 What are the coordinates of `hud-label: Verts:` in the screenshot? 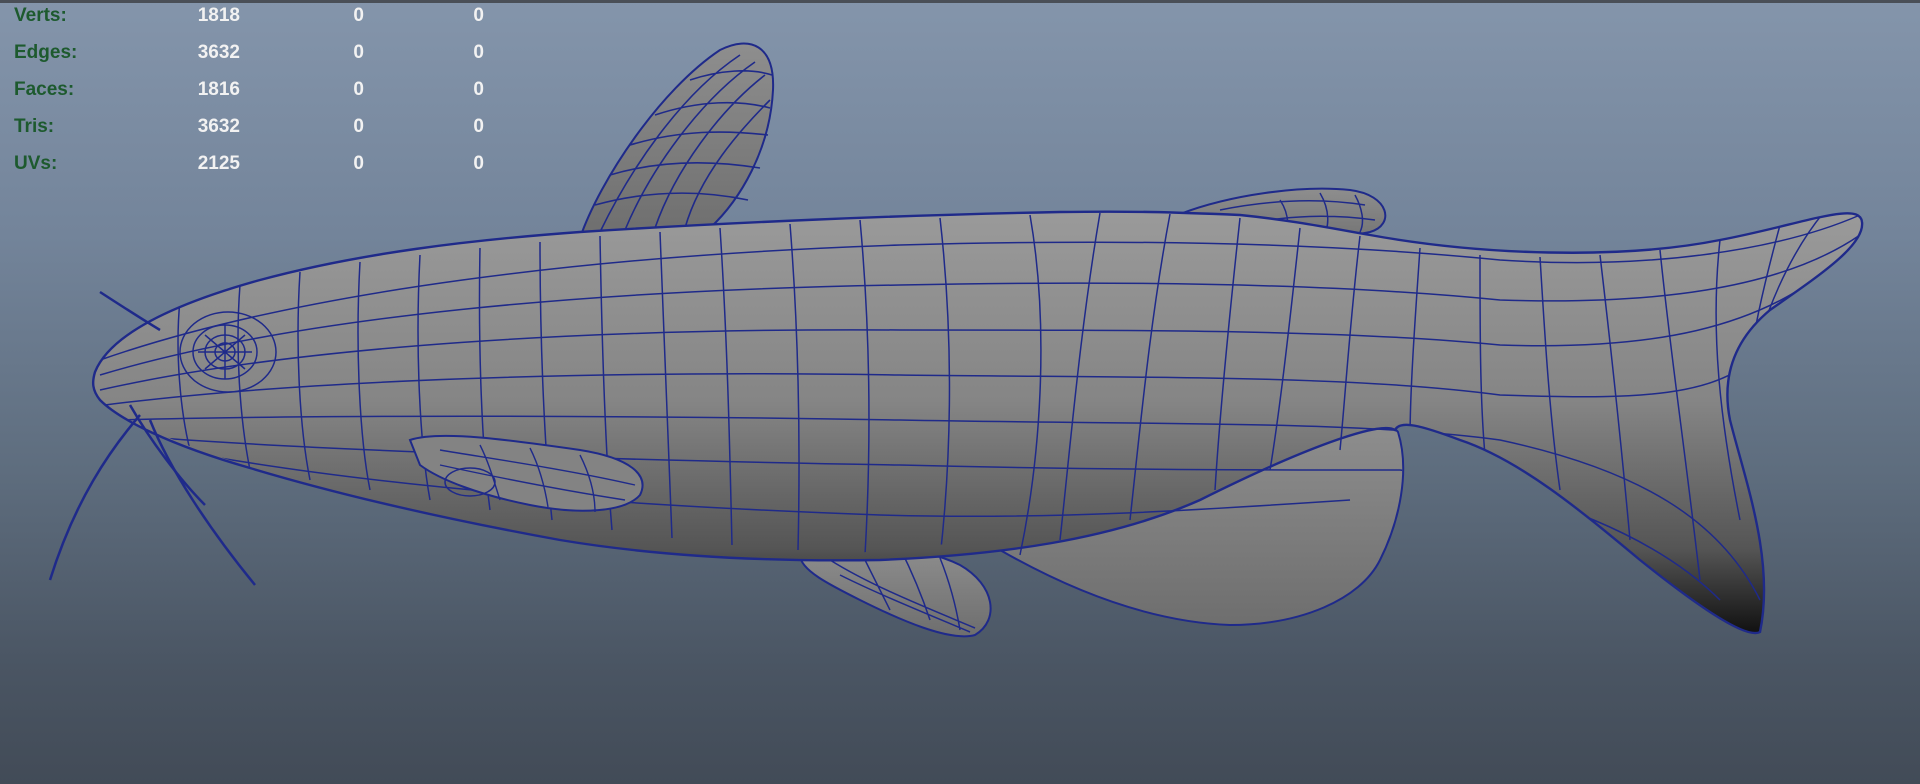 It's located at (40, 15).